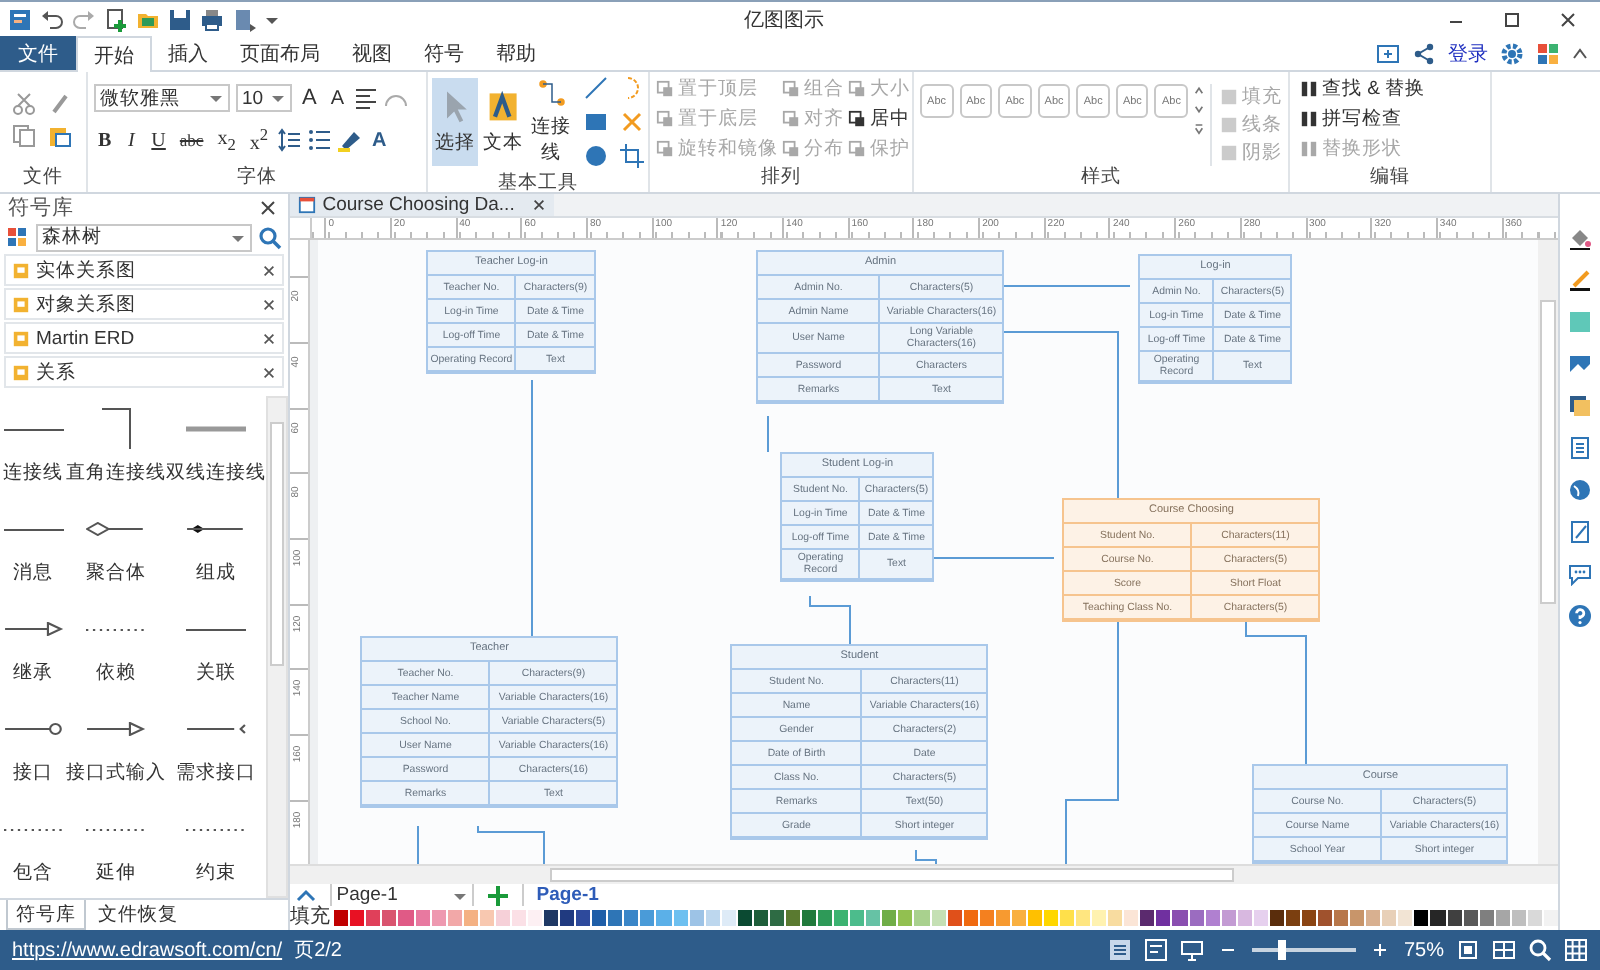 This screenshot has width=1600, height=970. Describe the element at coordinates (144, 237) in the screenshot. I see `search-field: 森林树` at that location.